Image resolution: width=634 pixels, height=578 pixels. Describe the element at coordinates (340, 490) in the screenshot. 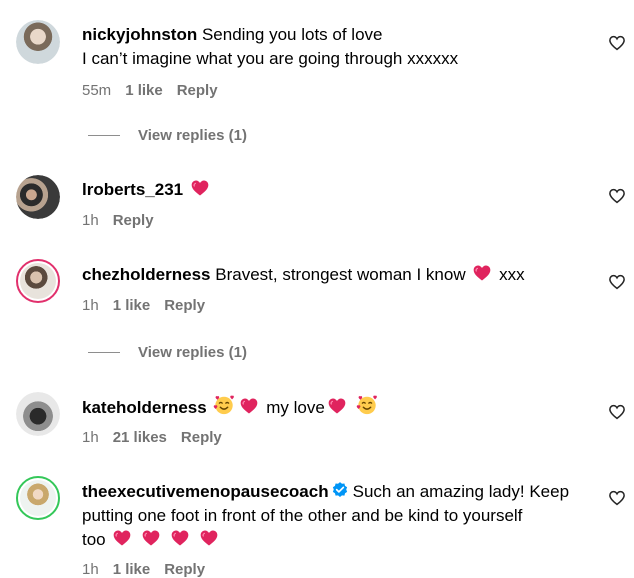

I see `verified-badge-icon` at that location.